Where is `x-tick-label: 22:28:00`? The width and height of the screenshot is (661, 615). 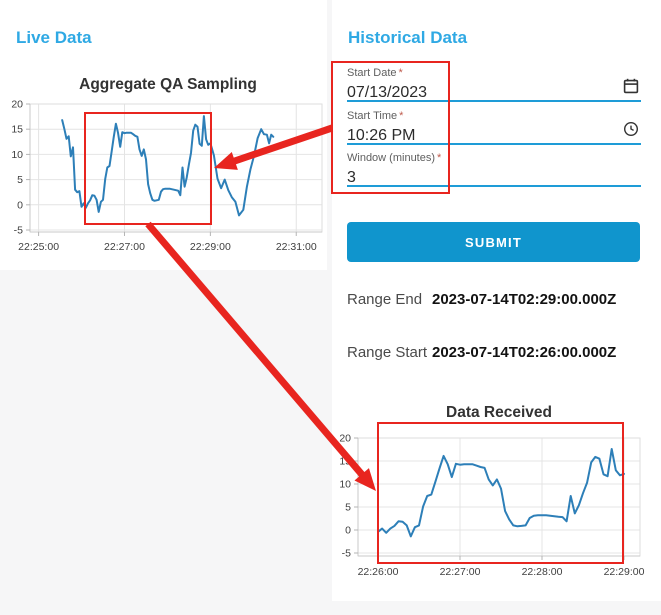 x-tick-label: 22:28:00 is located at coordinates (542, 572).